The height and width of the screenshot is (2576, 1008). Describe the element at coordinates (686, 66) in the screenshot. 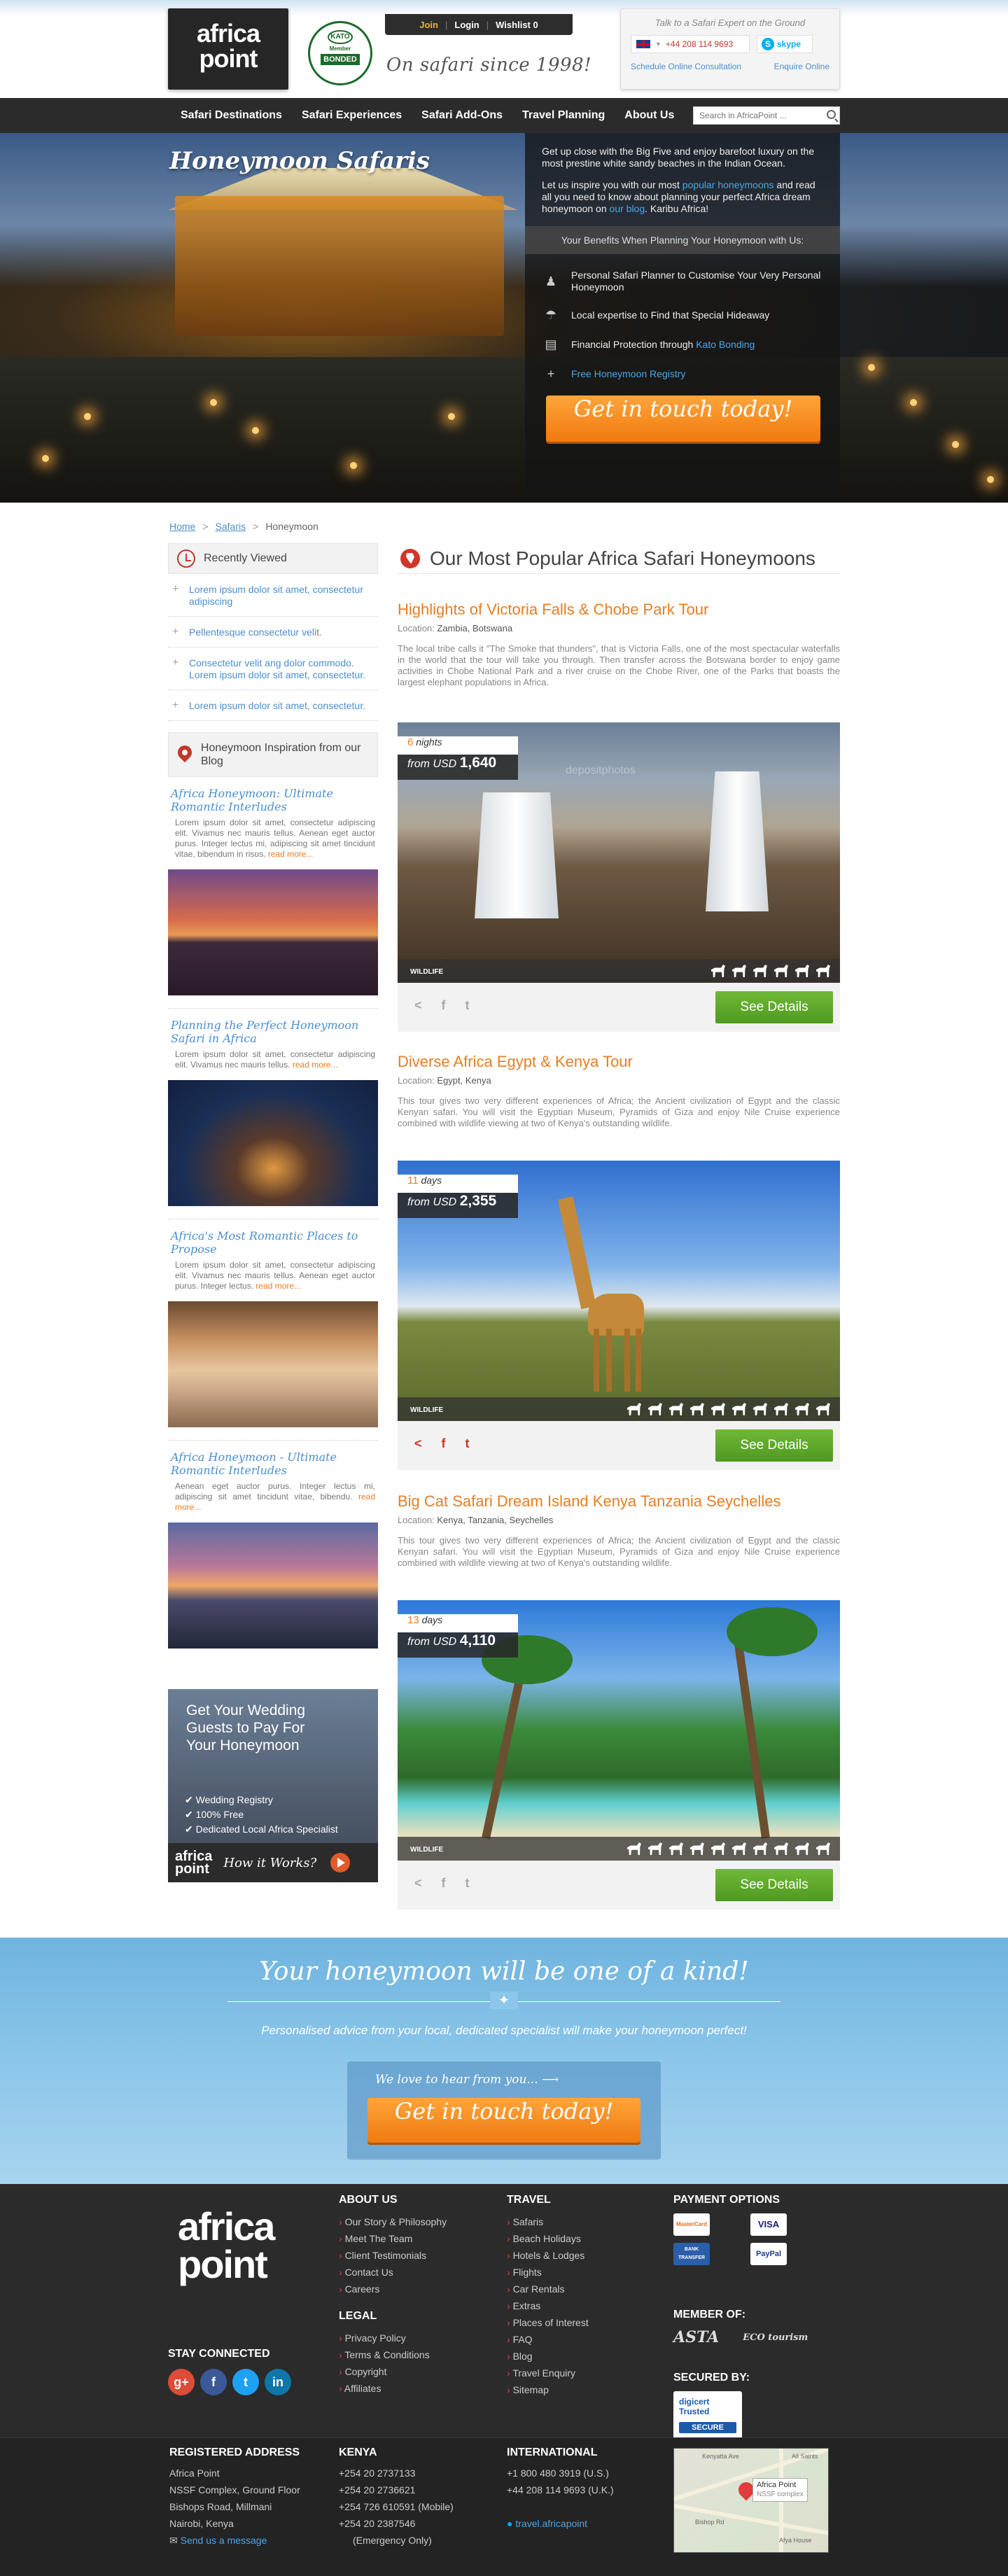

I see `schedule-consultation-link: Schedule Online Consultation` at that location.